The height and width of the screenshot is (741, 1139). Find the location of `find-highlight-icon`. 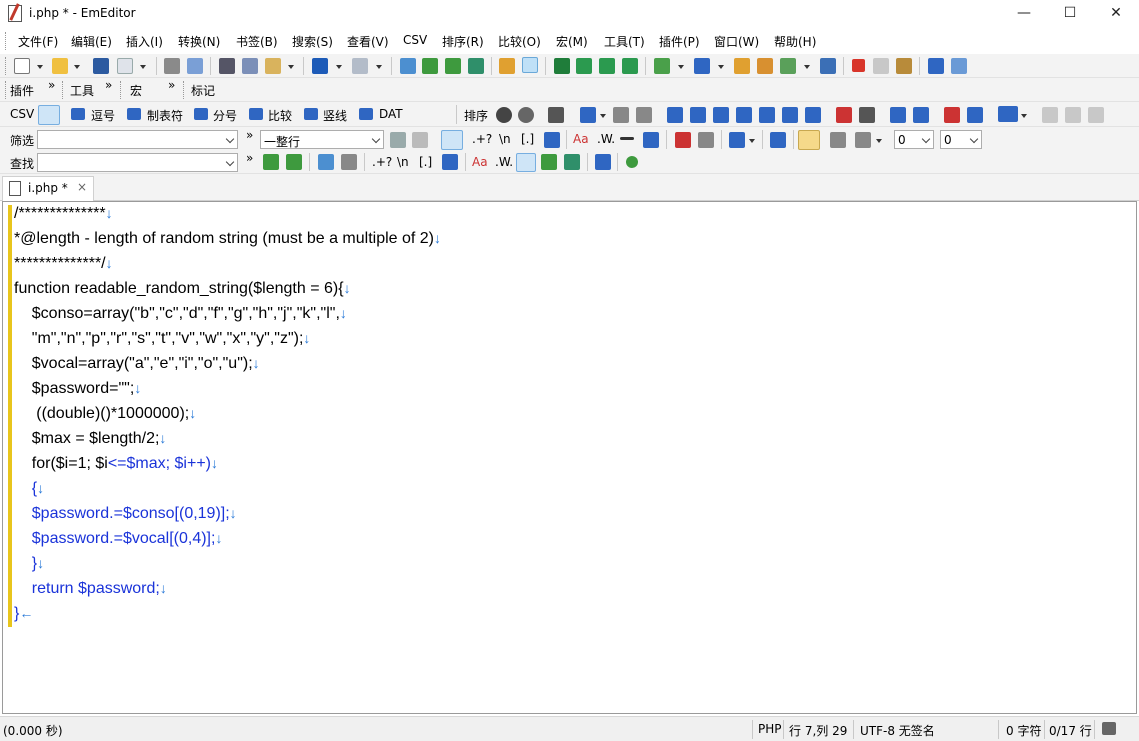

find-highlight-icon is located at coordinates (526, 162).